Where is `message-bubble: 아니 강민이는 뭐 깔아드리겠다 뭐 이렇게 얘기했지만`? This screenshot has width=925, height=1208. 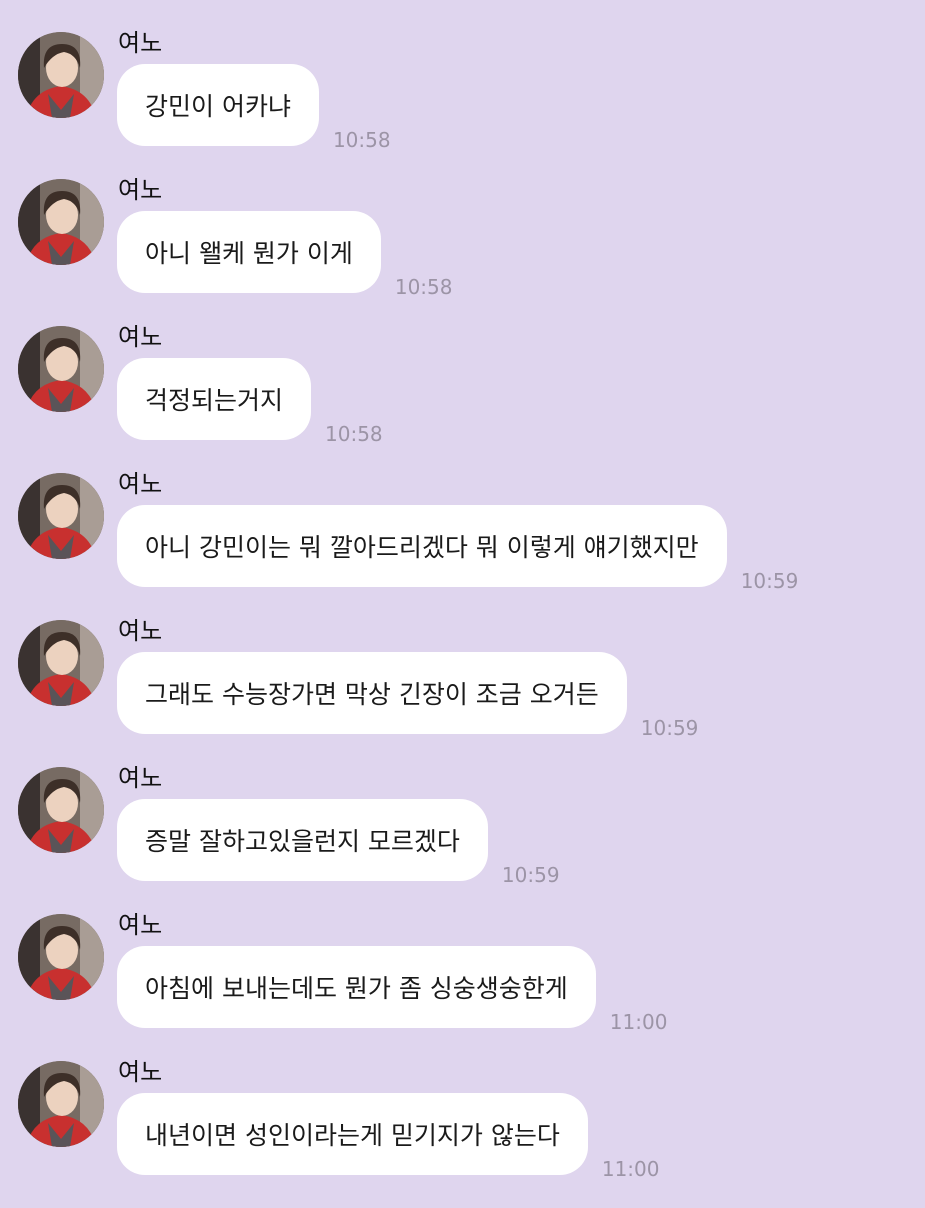 message-bubble: 아니 강민이는 뭐 깔아드리겠다 뭐 이렇게 얘기했지만 is located at coordinates (422, 546).